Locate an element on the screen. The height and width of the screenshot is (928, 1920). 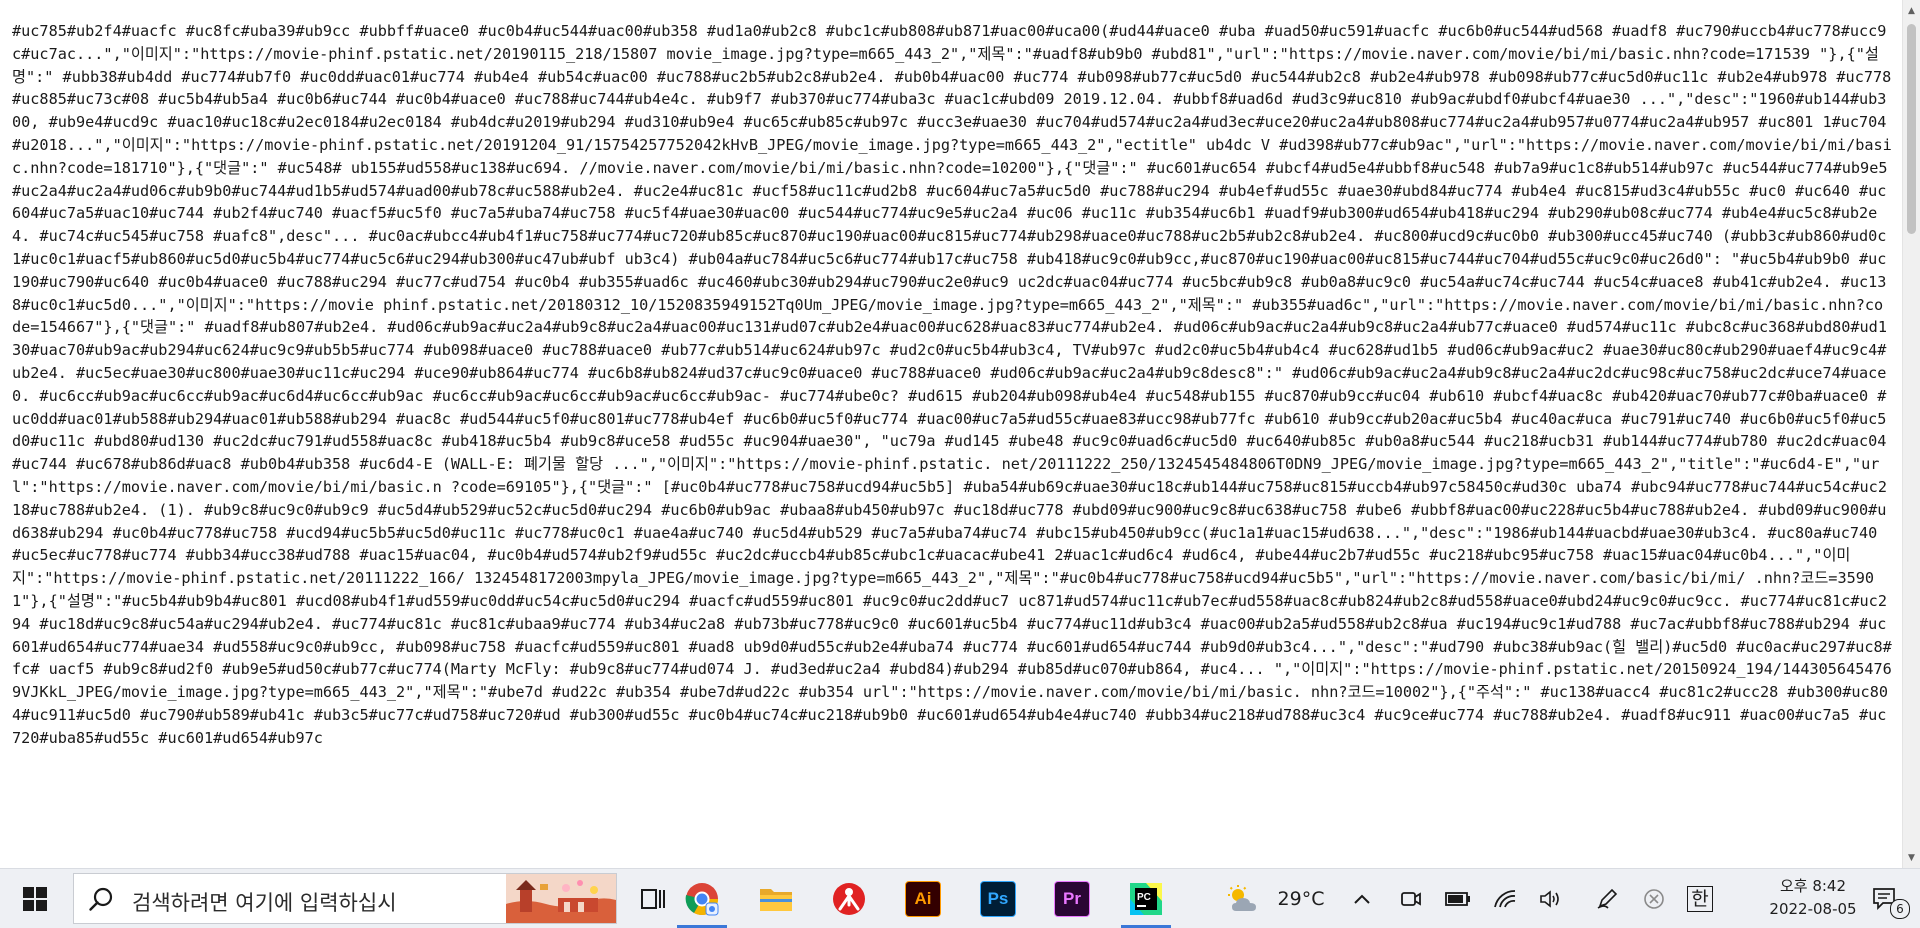
premiere-icon: Pr is located at coordinates (1072, 898).